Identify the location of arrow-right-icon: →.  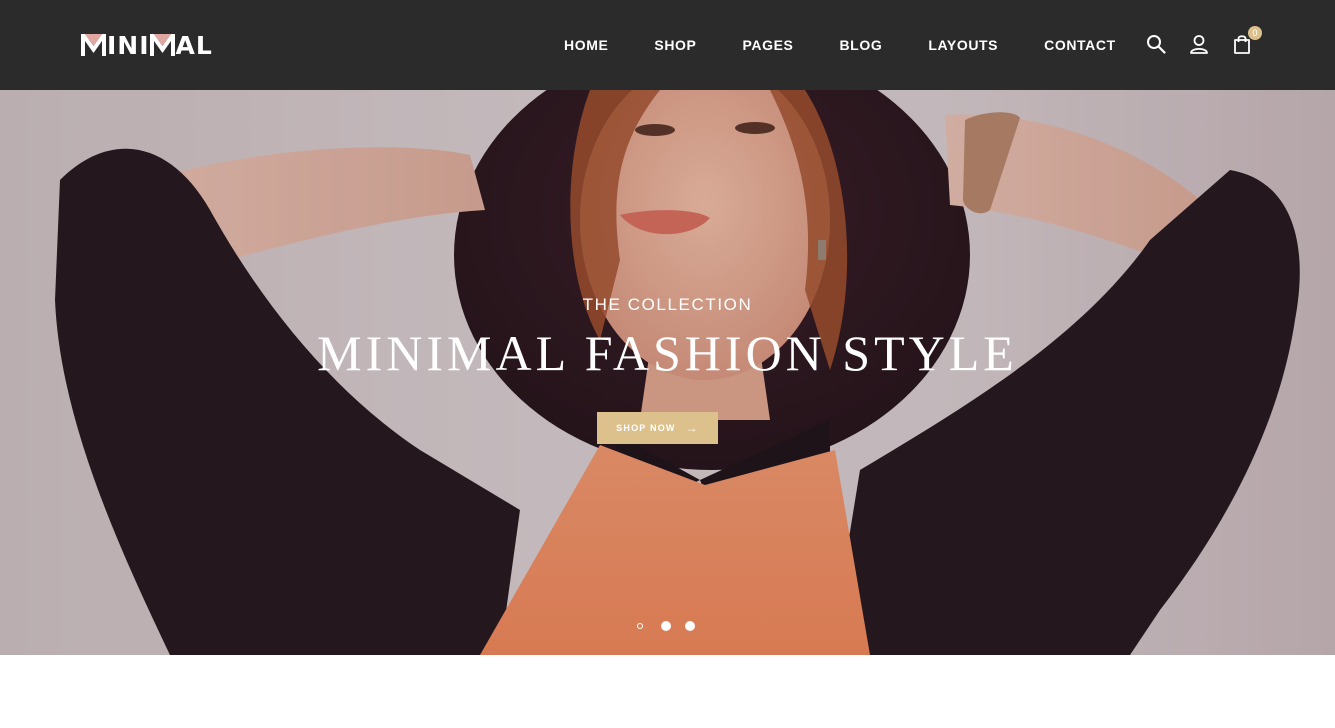
(692, 428).